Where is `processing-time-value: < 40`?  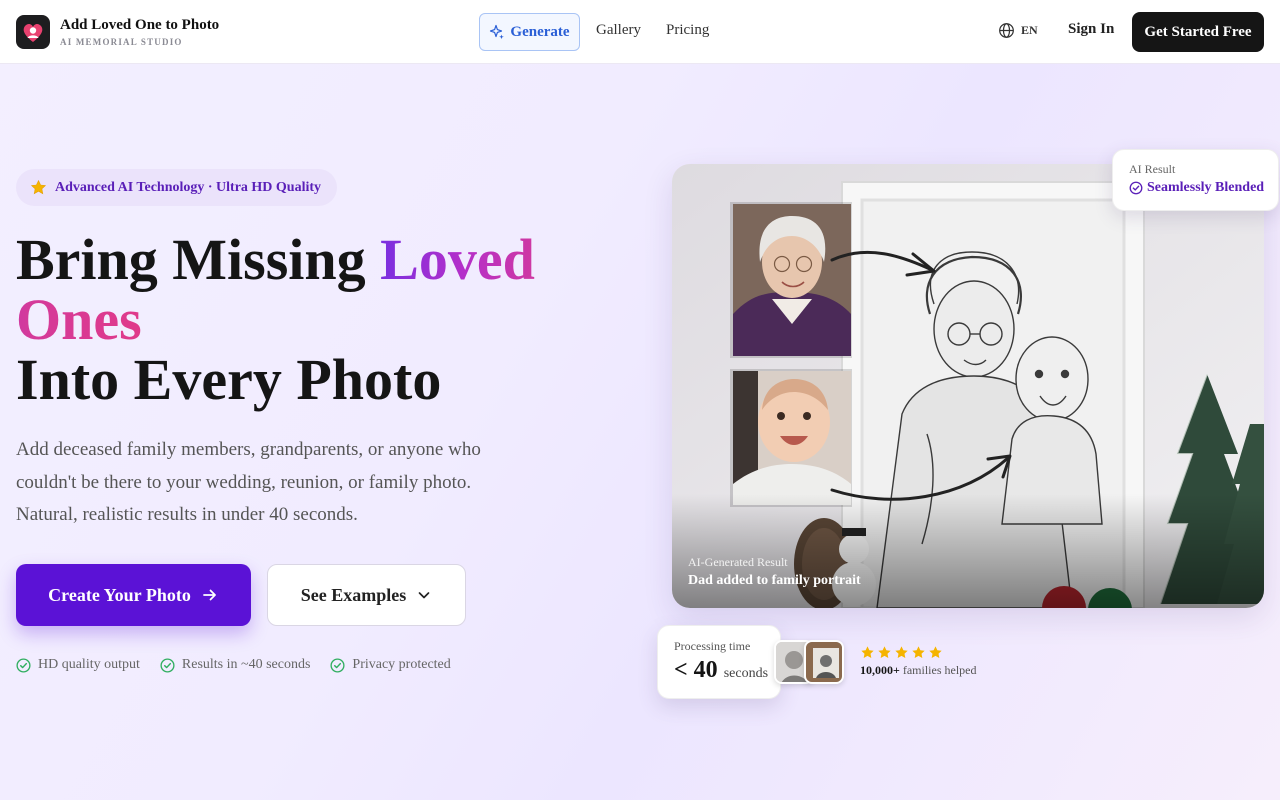
processing-time-value: < 40 is located at coordinates (696, 670).